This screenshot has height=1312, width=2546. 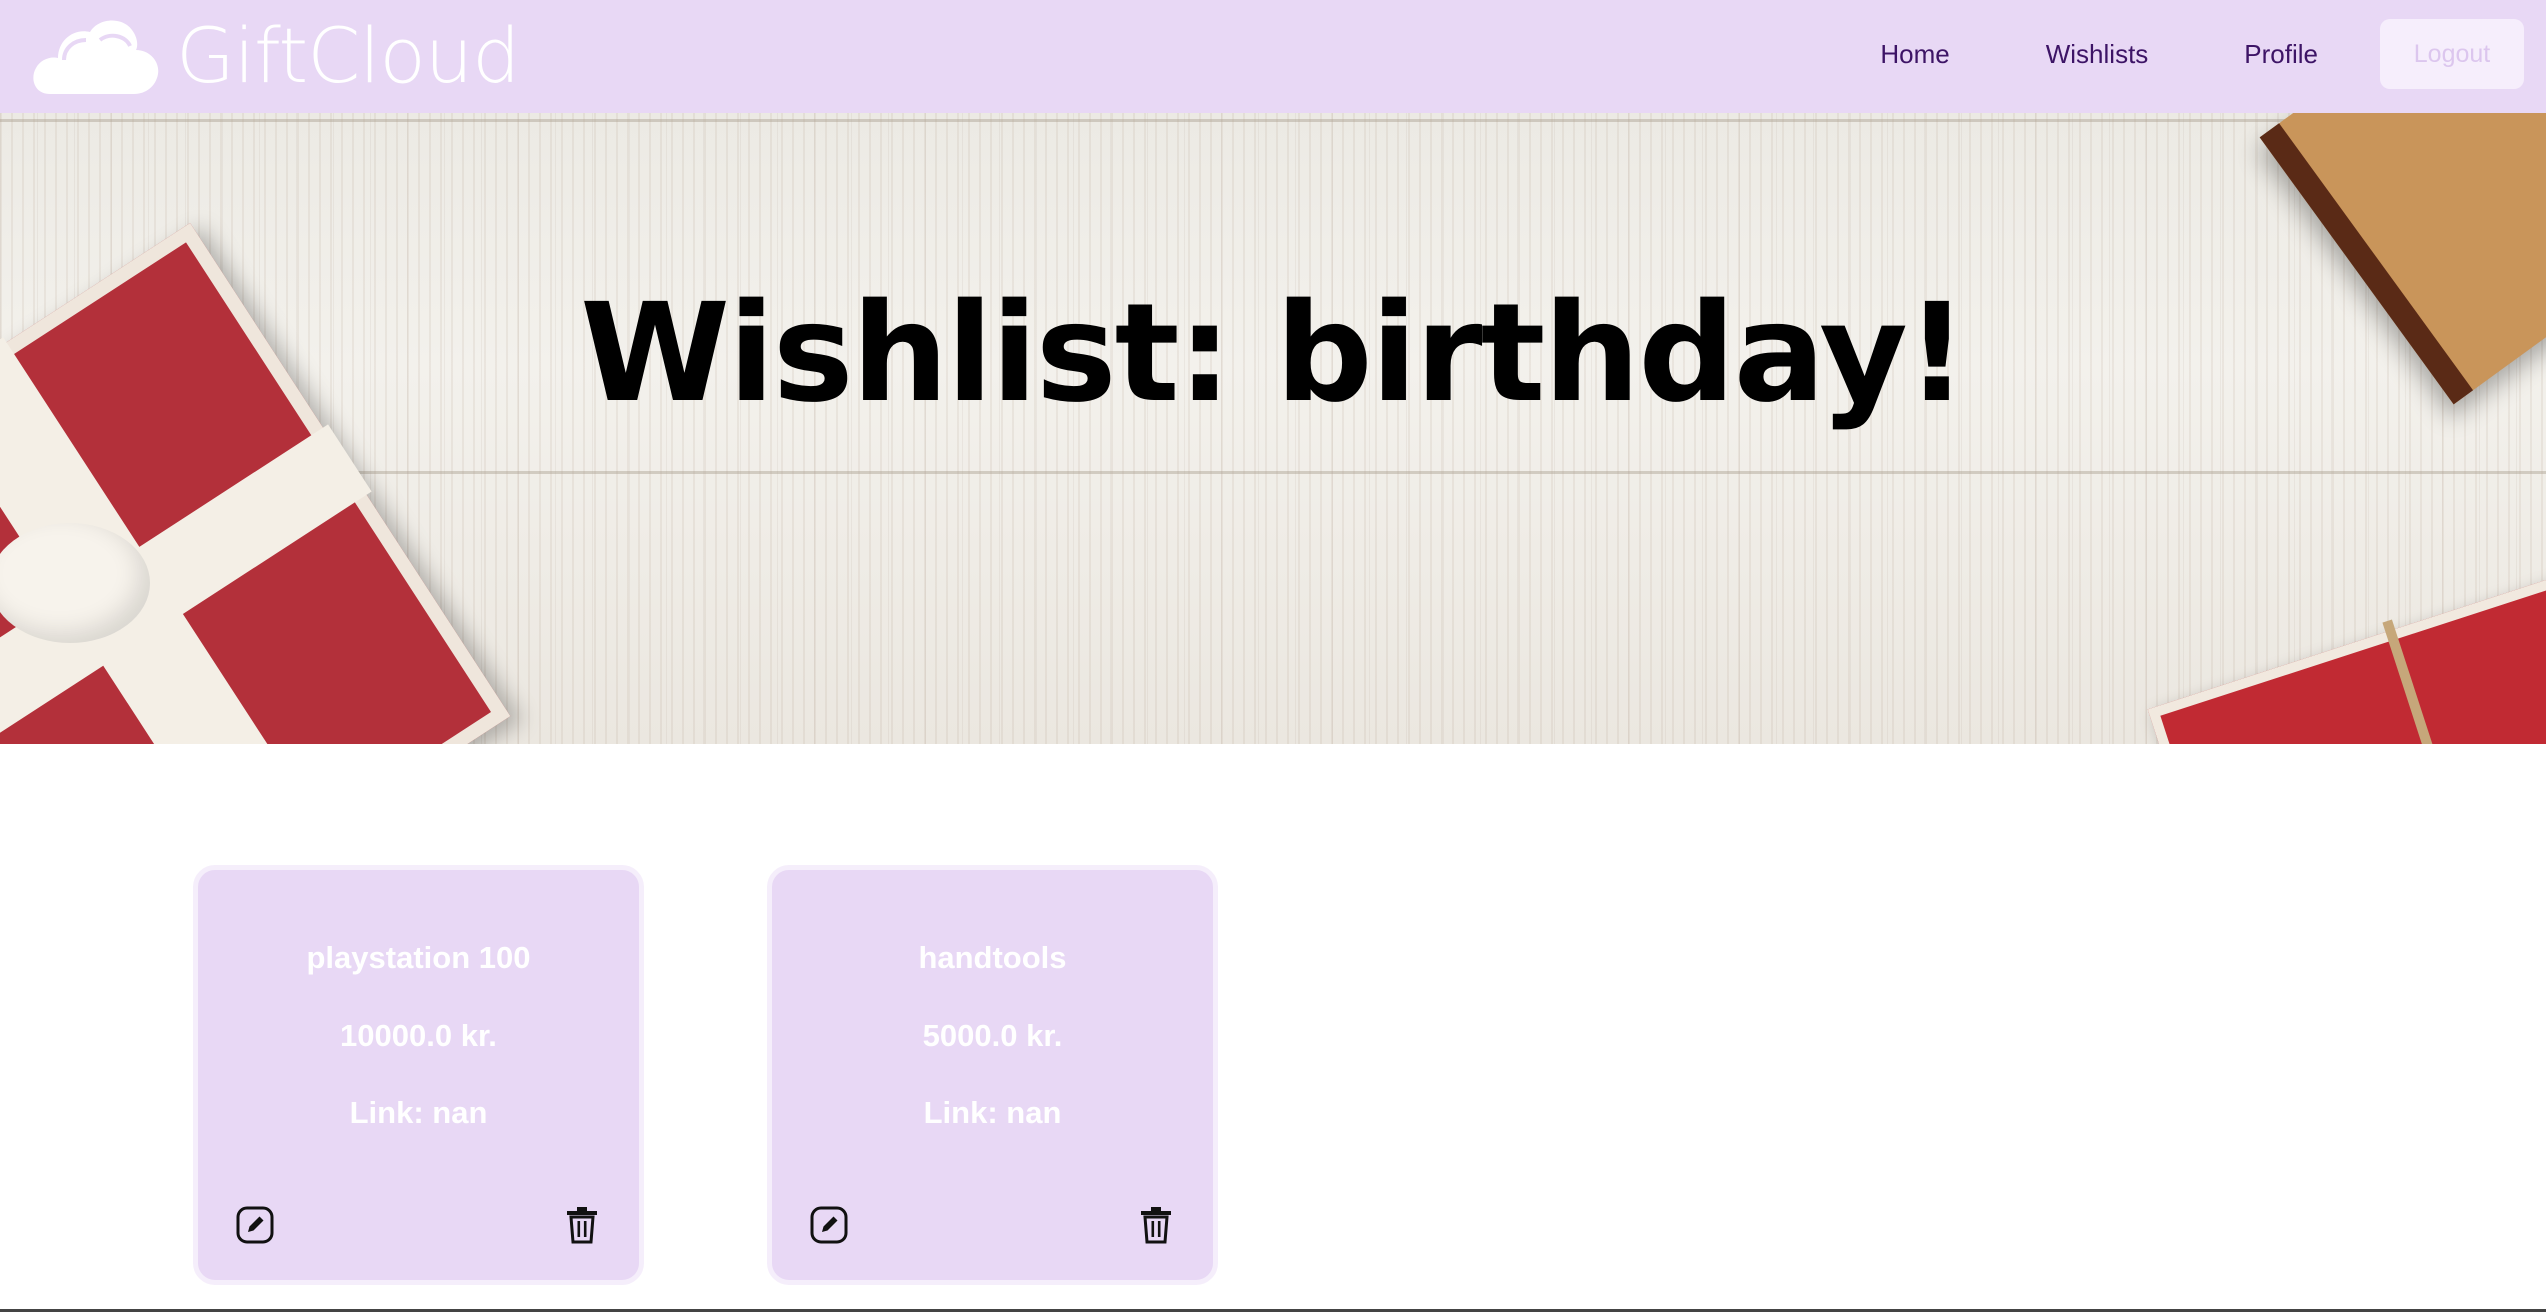 I want to click on brand-logo: GiftCloud, so click(x=275, y=55).